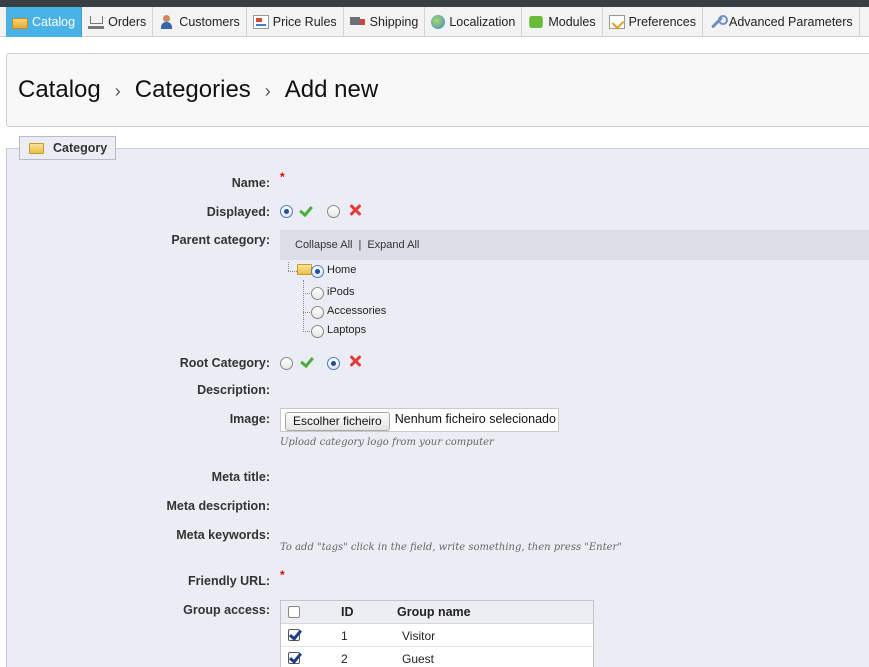 The image size is (869, 667). I want to click on select-all-checkbox, so click(294, 612).